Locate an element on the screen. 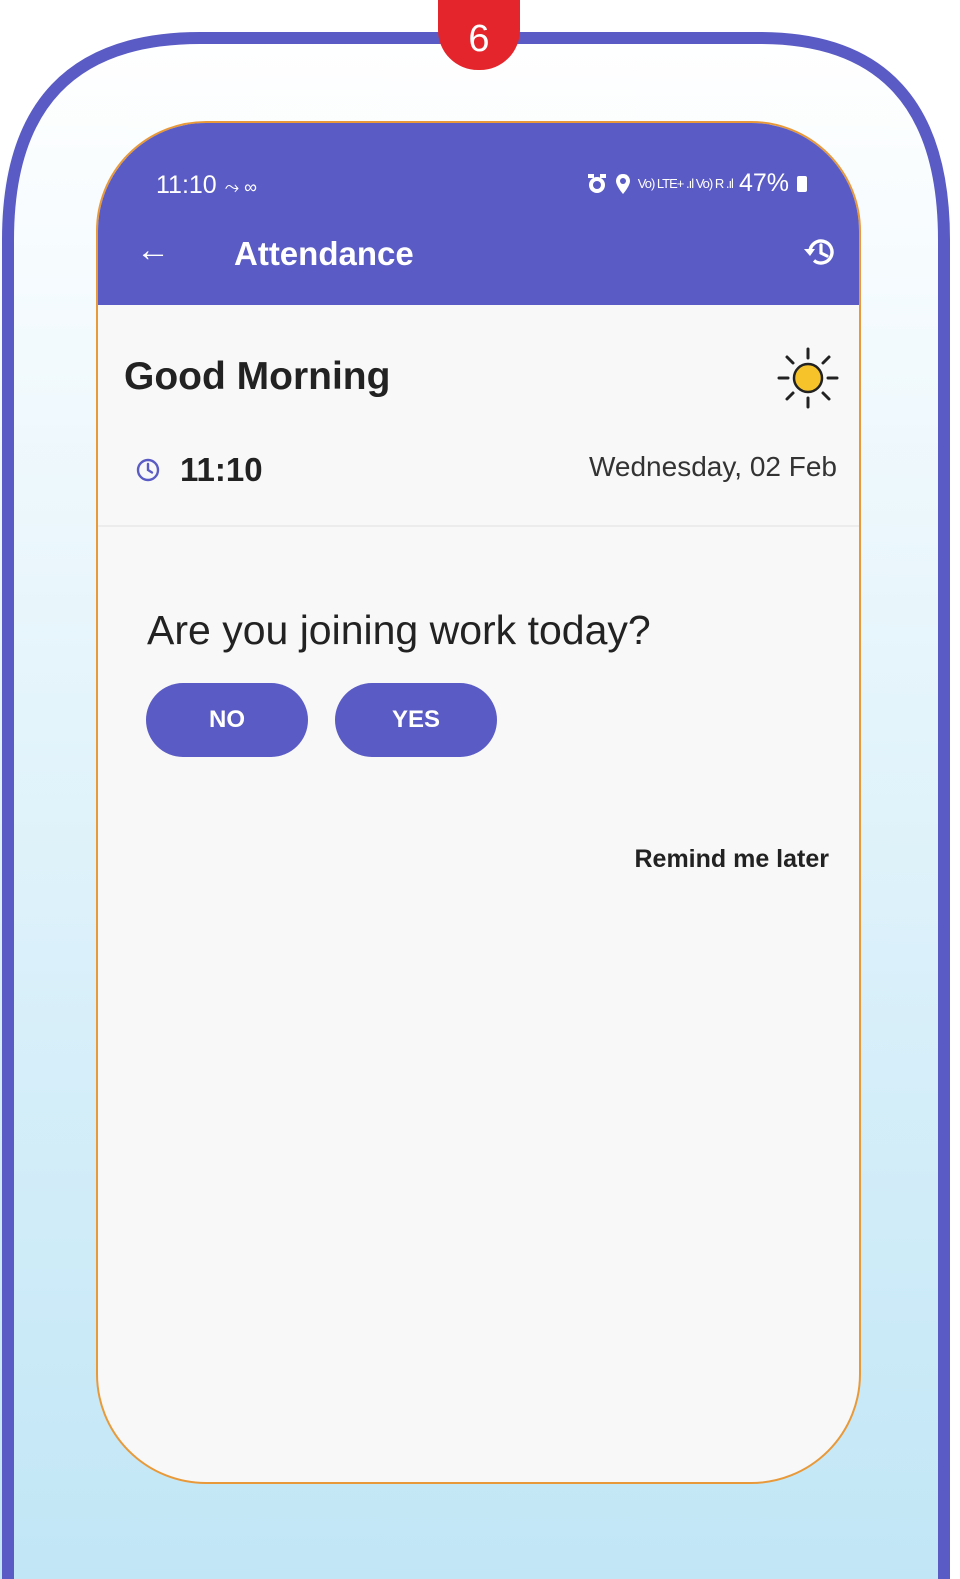 The height and width of the screenshot is (1579, 960). status-bar-time: 11:10 ⤳ ∞ is located at coordinates (206, 185).